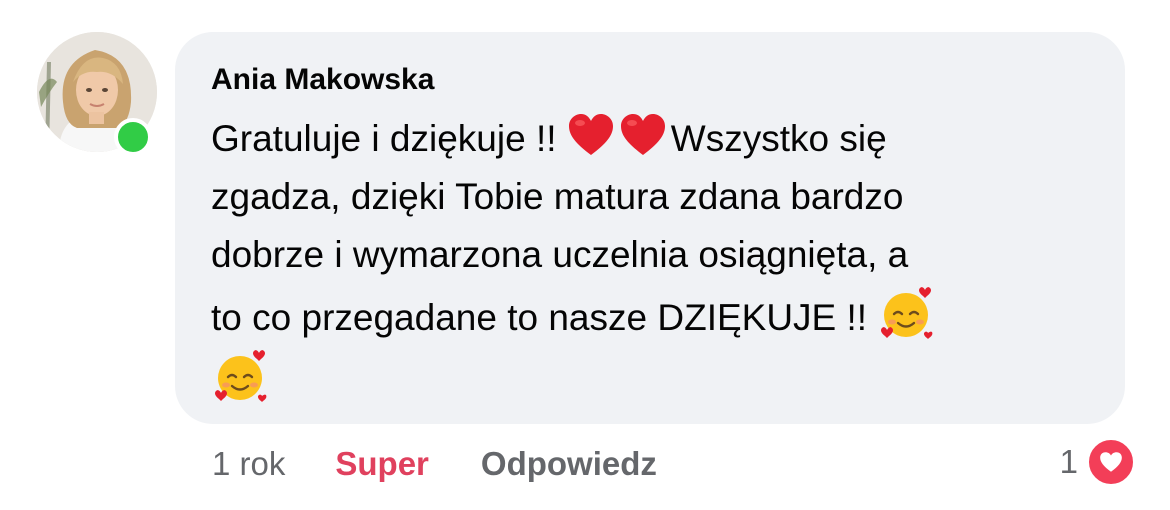 The height and width of the screenshot is (510, 1170). Describe the element at coordinates (434, 464) in the screenshot. I see `comment-actions: 1 rok Super Odpowiedz` at that location.